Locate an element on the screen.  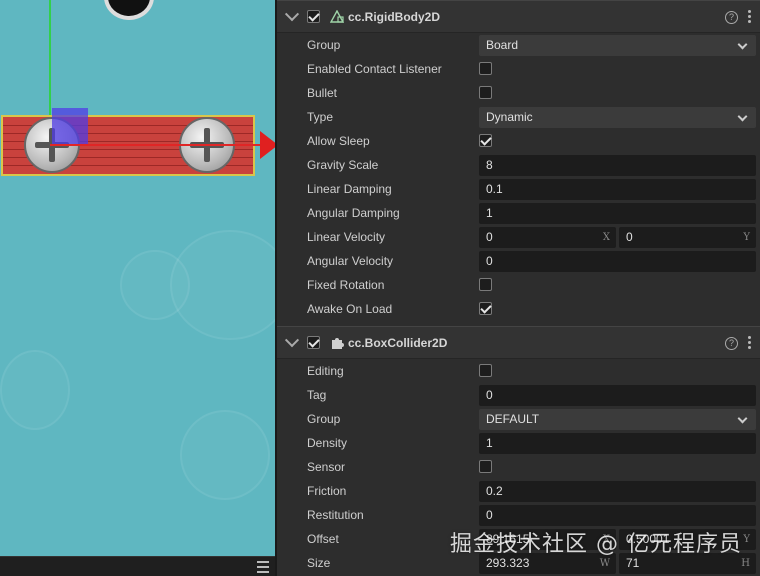
size-width-value: 293.323 is located at coordinates (508, 563).